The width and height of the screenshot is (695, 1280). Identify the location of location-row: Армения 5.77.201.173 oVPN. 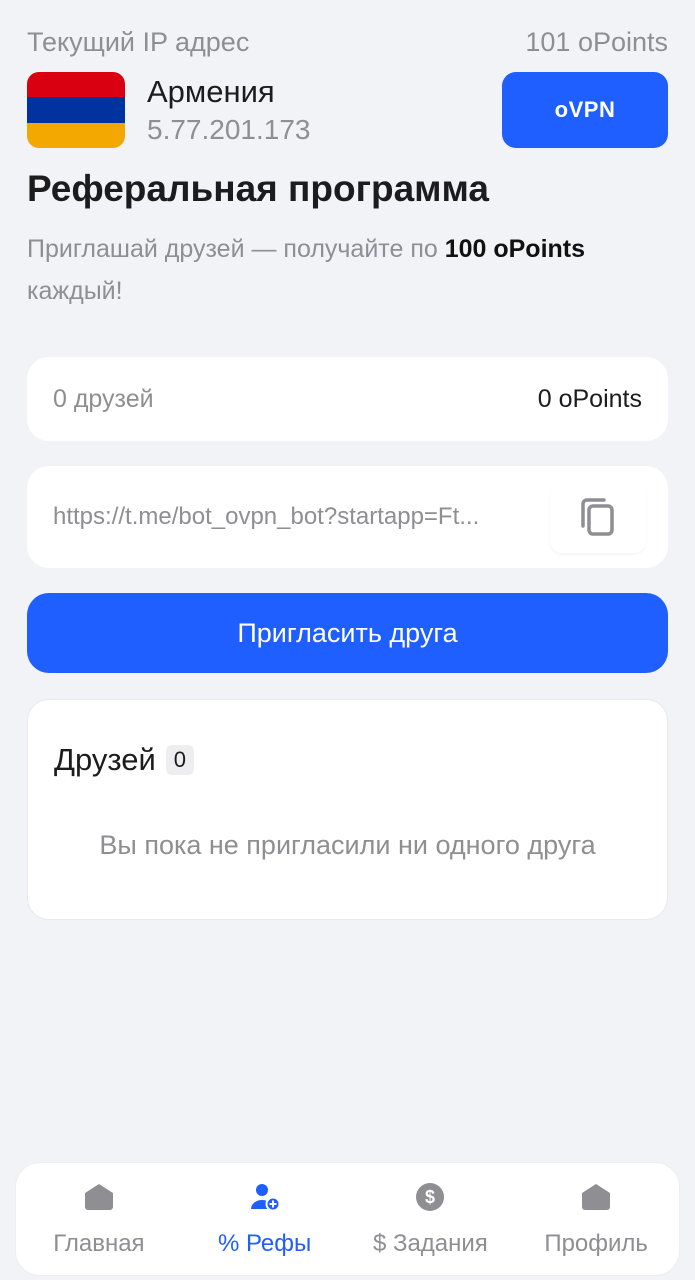
(347, 110).